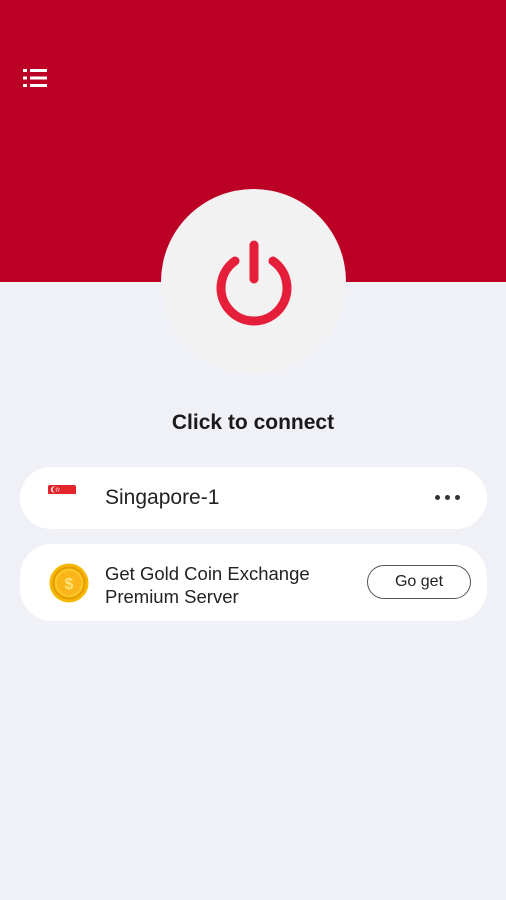  What do you see at coordinates (62, 494) in the screenshot?
I see `singapore-flag-icon` at bounding box center [62, 494].